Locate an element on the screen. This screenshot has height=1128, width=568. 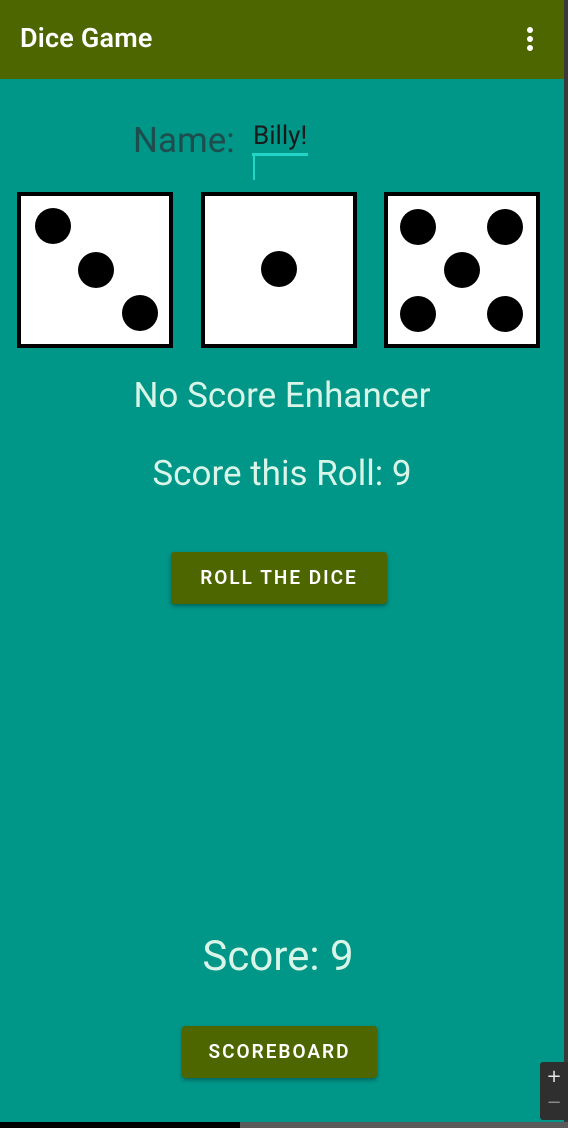
roll-score-text: Score this Roll: 9 is located at coordinates (282, 473).